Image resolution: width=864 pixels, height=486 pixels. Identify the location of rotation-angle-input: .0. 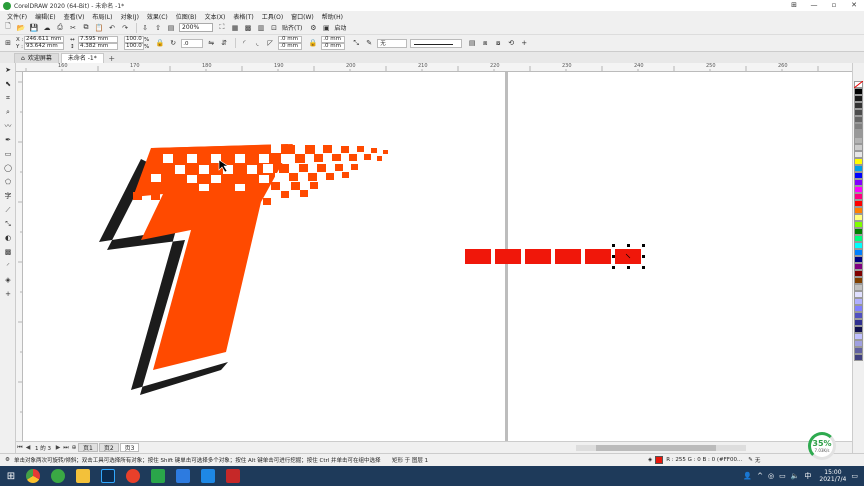
(192, 43).